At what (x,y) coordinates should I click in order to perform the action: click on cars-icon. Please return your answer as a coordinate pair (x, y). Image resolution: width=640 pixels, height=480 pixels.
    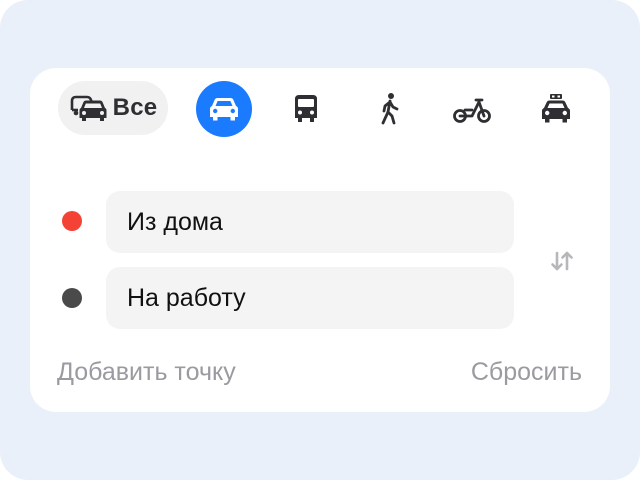
    Looking at the image, I should click on (89, 108).